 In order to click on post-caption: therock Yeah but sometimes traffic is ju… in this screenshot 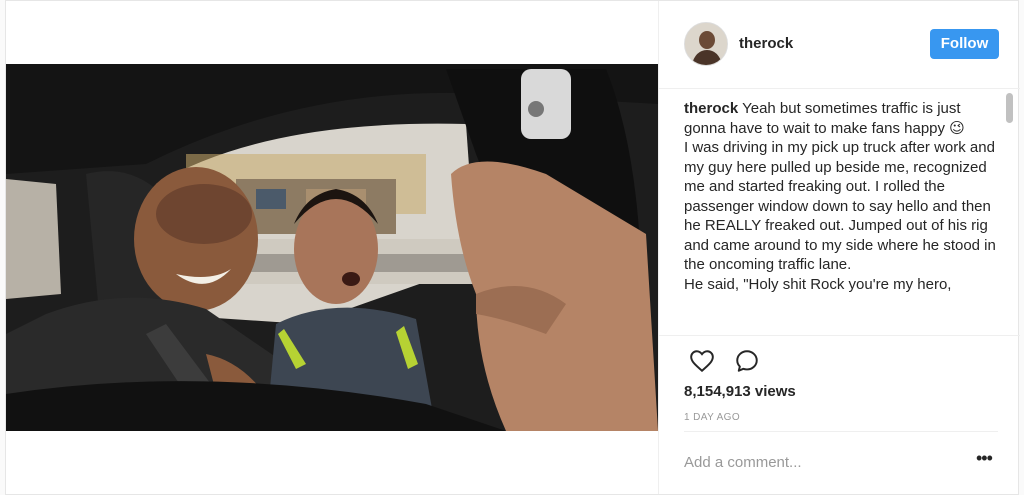, I will do `click(840, 196)`.